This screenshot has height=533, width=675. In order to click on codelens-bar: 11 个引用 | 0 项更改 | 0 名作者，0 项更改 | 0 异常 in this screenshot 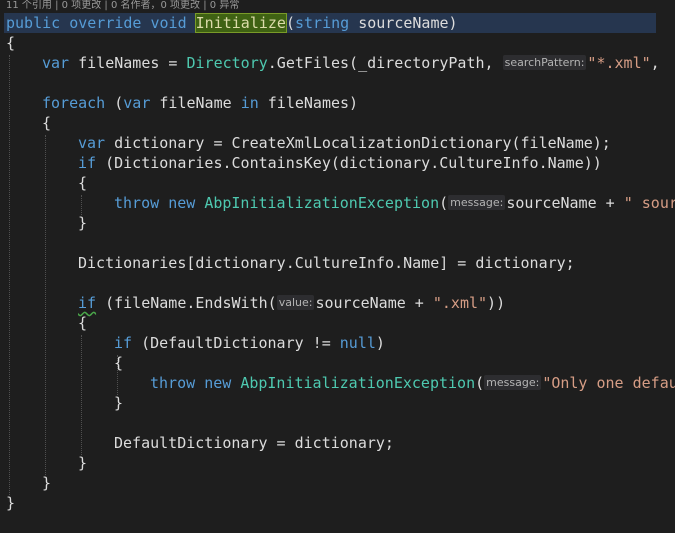, I will do `click(123, 5)`.